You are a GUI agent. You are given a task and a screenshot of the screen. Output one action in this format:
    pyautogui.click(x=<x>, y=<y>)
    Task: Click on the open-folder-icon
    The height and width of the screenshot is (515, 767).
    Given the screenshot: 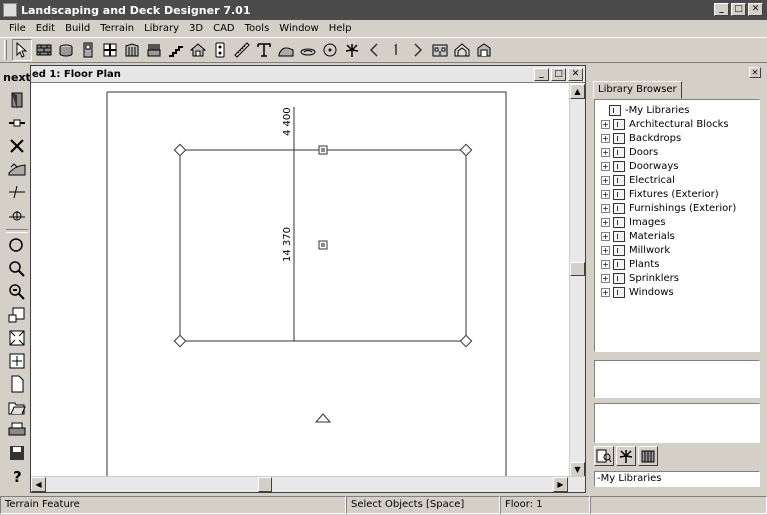 What is the action you would take?
    pyautogui.click(x=17, y=407)
    